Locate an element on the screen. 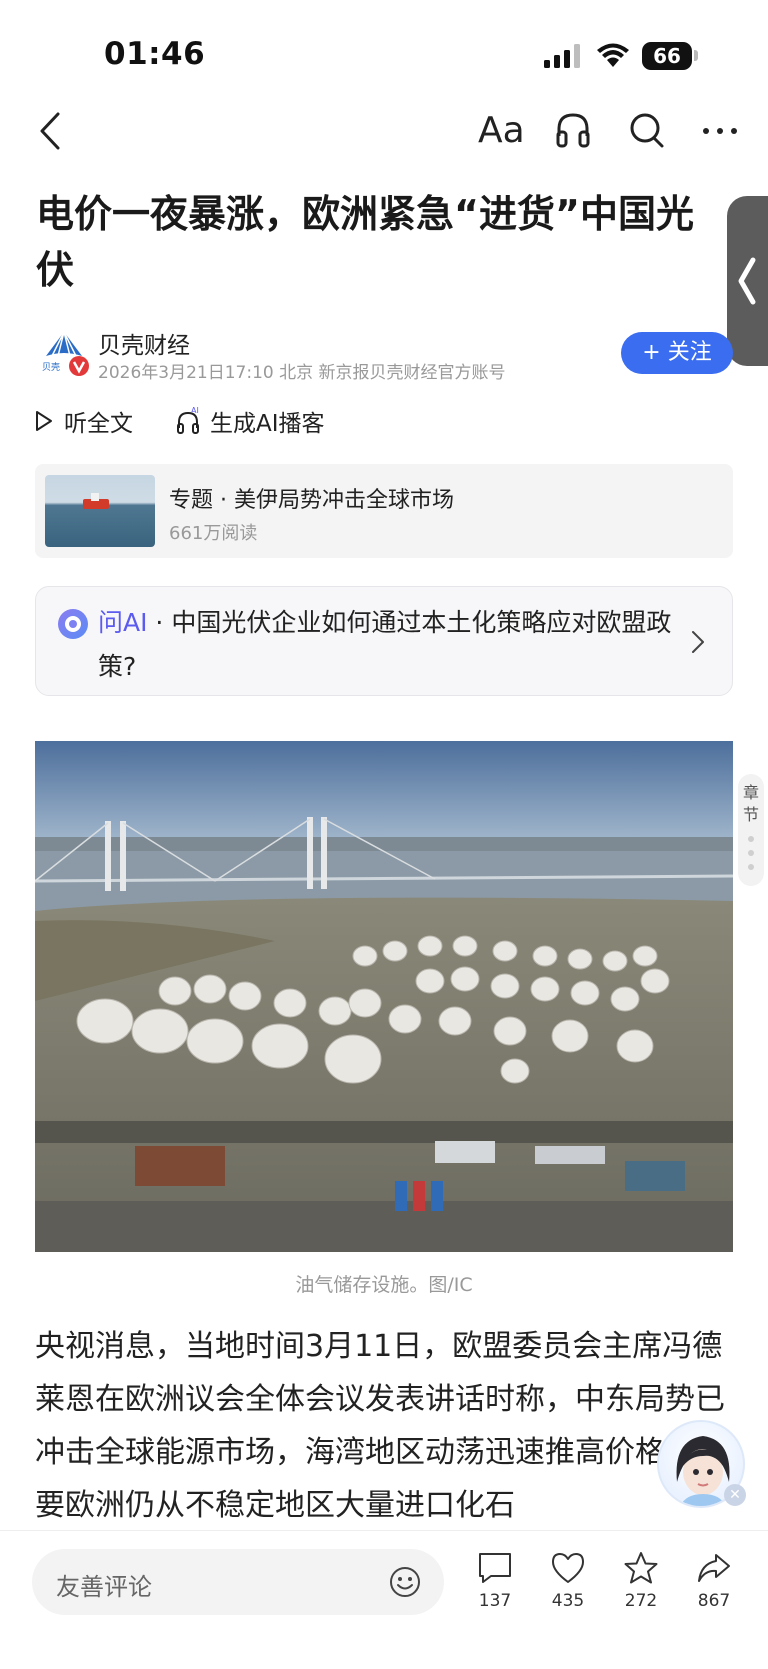 The height and width of the screenshot is (1669, 768). ask-ai-text: 问AI · 中国光伏企业如何通过本土化策略应对欧盟政策? is located at coordinates (398, 645).